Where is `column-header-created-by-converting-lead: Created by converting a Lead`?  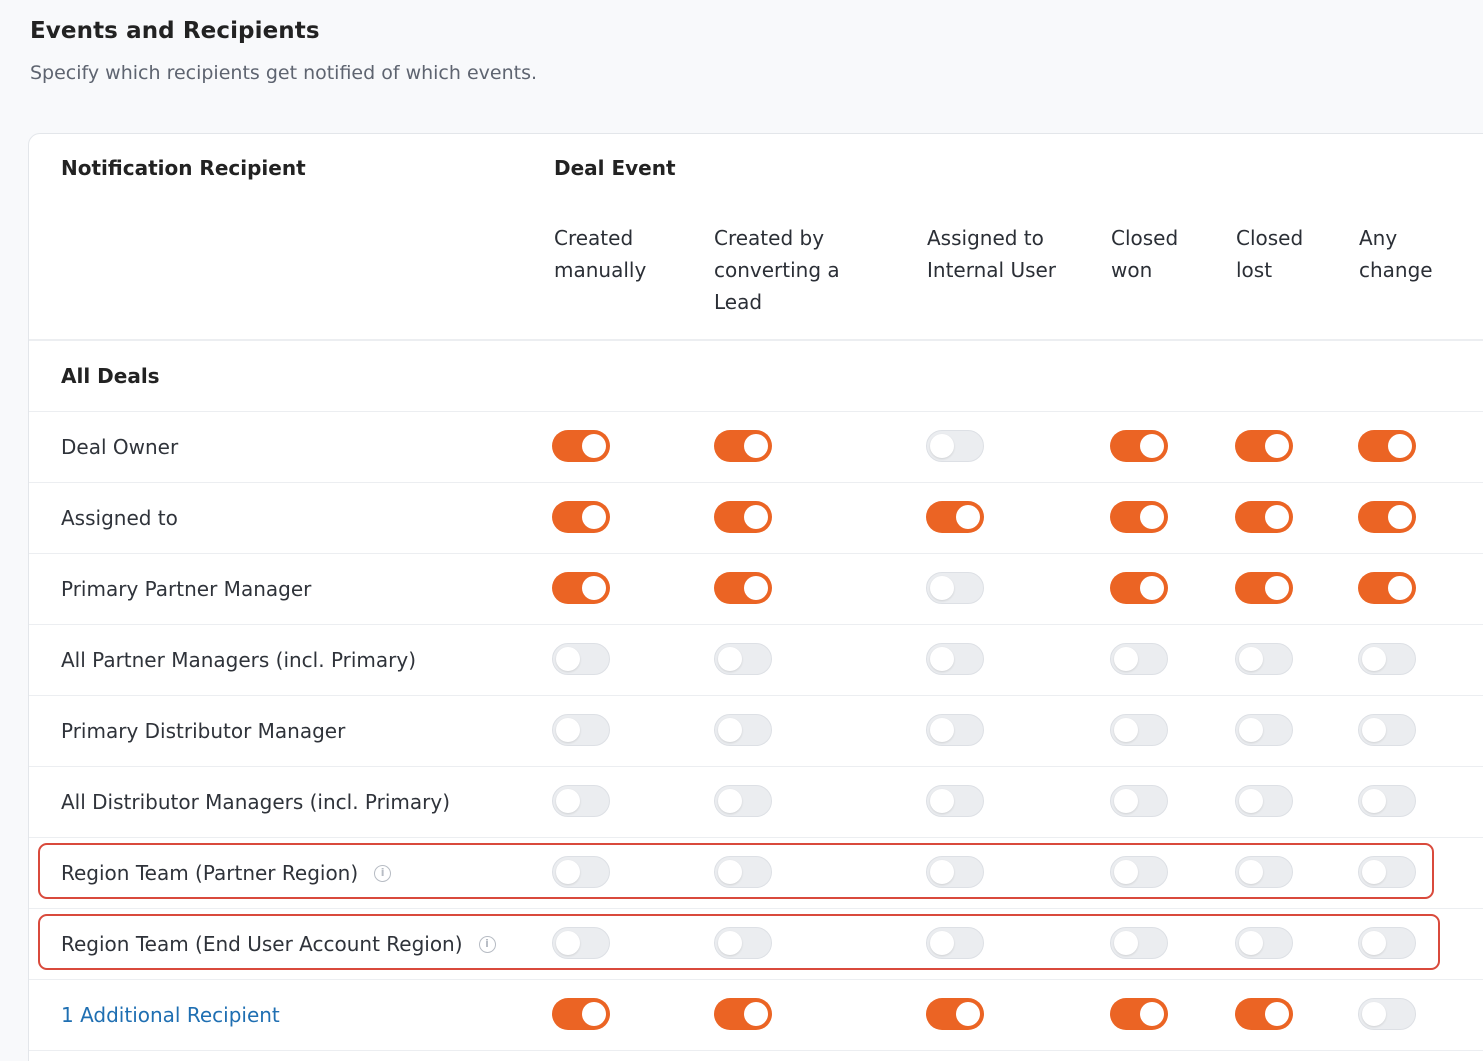
column-header-created-by-converting-lead: Created by converting a Lead is located at coordinates (777, 270).